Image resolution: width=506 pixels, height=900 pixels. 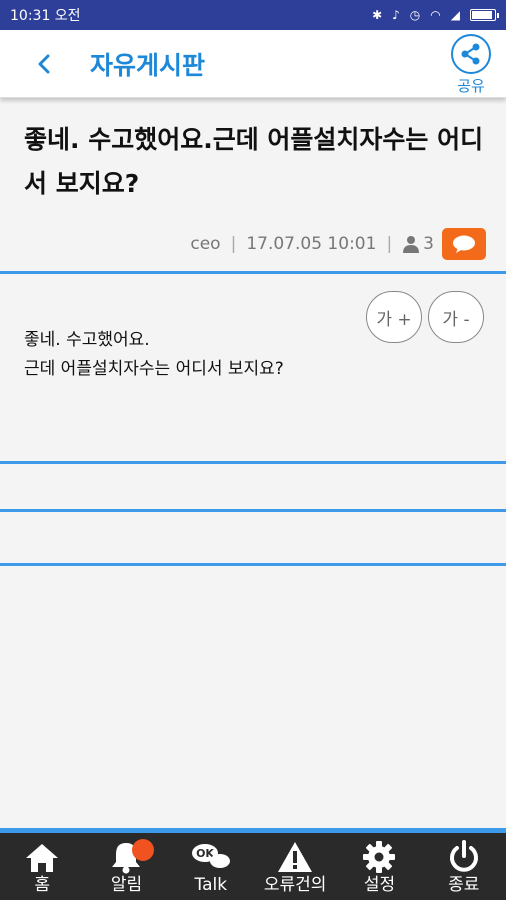 I want to click on speech-bubble-icon, so click(x=464, y=244).